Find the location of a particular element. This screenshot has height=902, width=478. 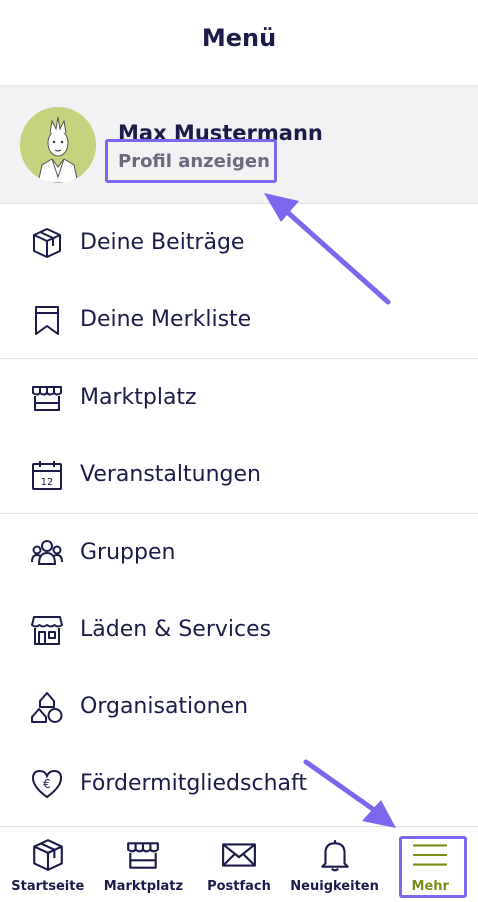

home-box-icon is located at coordinates (47, 855).